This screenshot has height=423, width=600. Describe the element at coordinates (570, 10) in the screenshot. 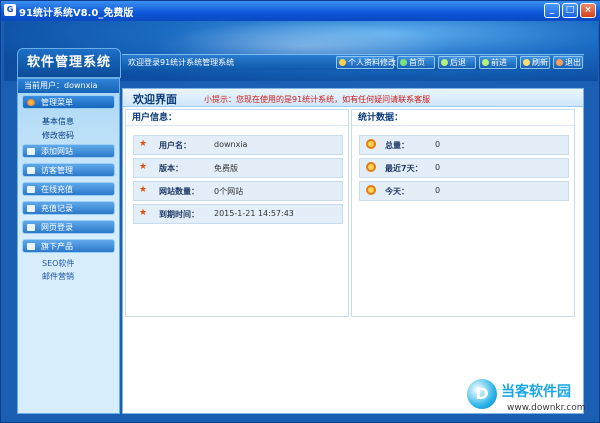

I see `maximize-button: □` at that location.